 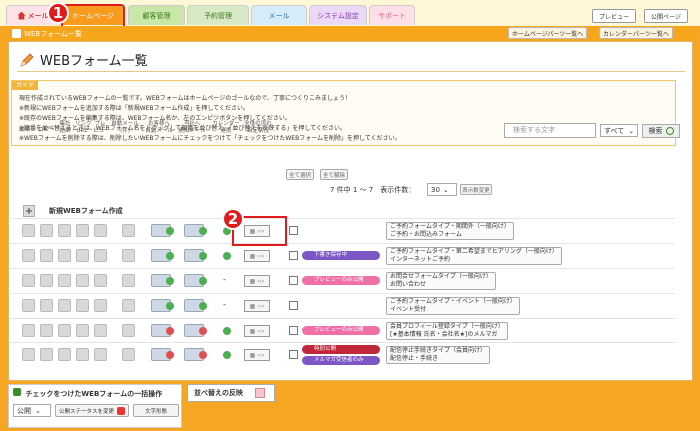 What do you see at coordinates (38, 15) in the screenshot?
I see `tab-home-label: メール` at bounding box center [38, 15].